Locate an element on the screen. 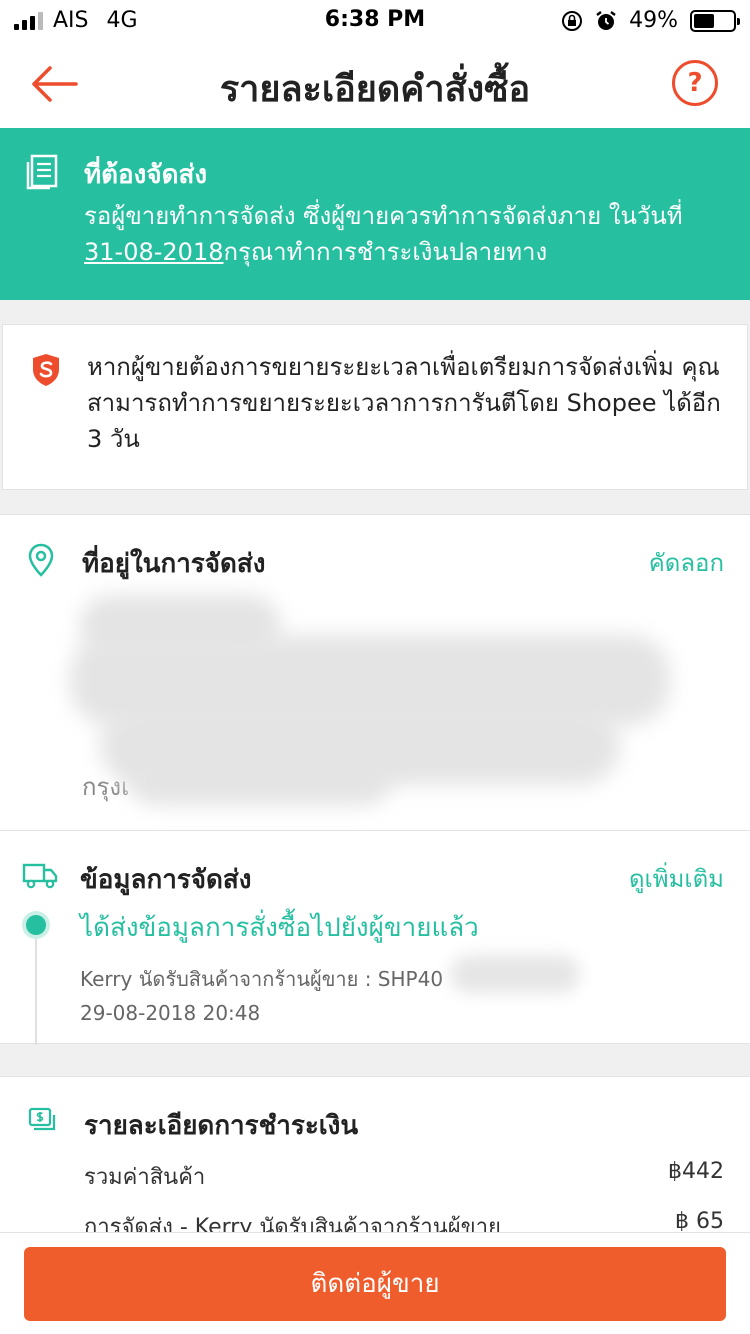 This screenshot has height=1334, width=750. shipping-title: ข้อมูลการจัดส่ง is located at coordinates (166, 880).